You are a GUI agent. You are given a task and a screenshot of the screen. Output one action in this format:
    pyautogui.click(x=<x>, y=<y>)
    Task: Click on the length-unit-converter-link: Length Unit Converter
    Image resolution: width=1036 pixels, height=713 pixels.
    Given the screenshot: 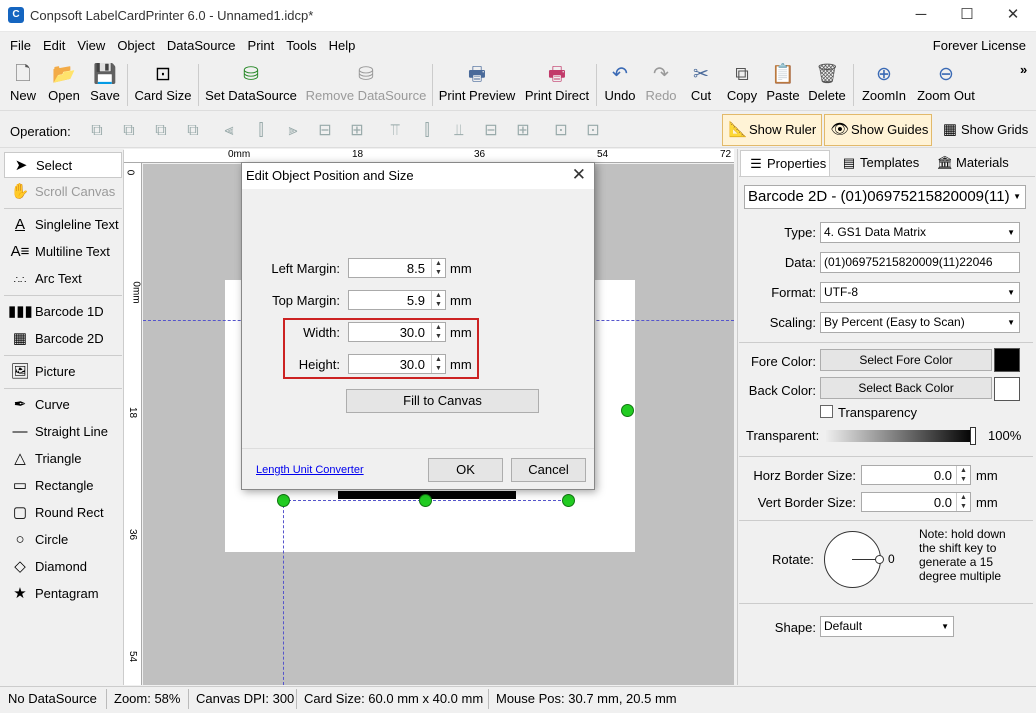 What is the action you would take?
    pyautogui.click(x=310, y=470)
    